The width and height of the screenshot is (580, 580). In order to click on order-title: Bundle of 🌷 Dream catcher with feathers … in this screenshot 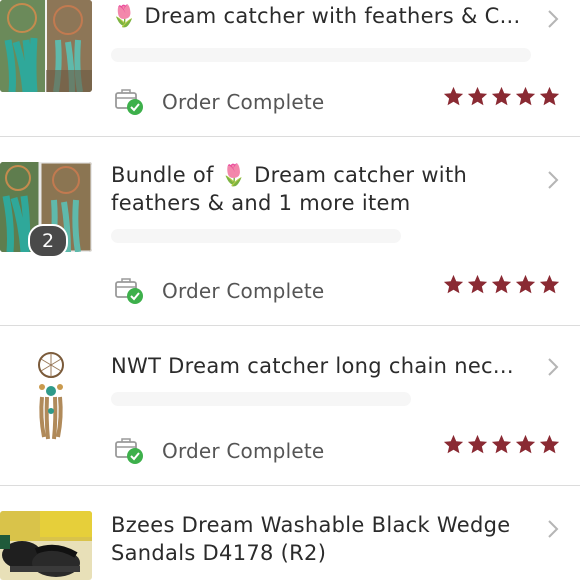, I will do `click(316, 189)`.